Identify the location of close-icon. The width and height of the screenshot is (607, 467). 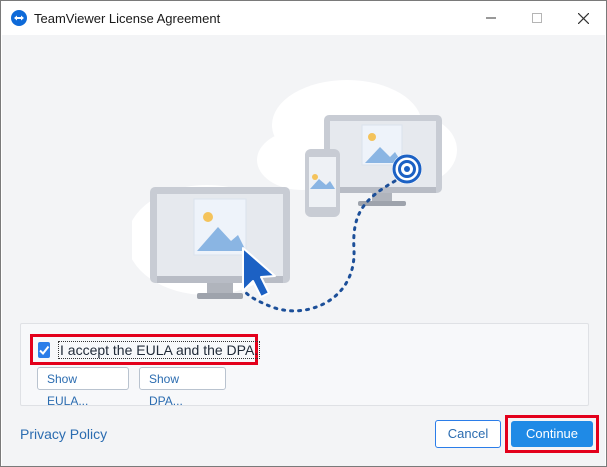
(583, 18).